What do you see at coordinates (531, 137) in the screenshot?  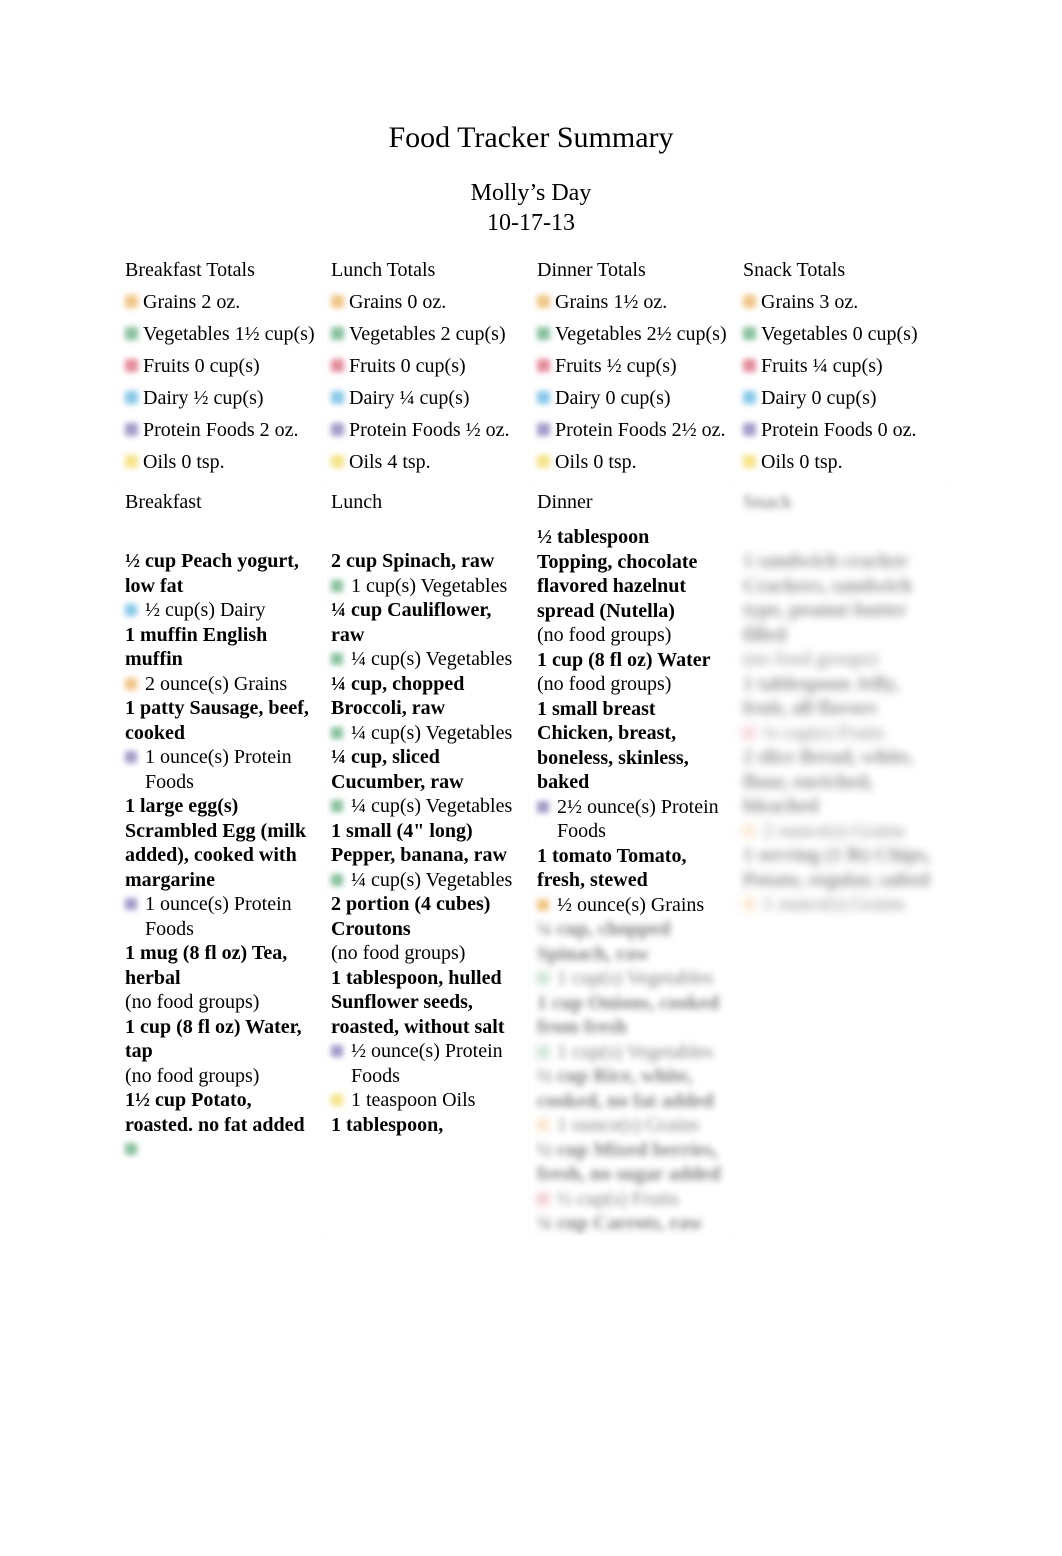 I see `page-title: Food Tracker Summary` at bounding box center [531, 137].